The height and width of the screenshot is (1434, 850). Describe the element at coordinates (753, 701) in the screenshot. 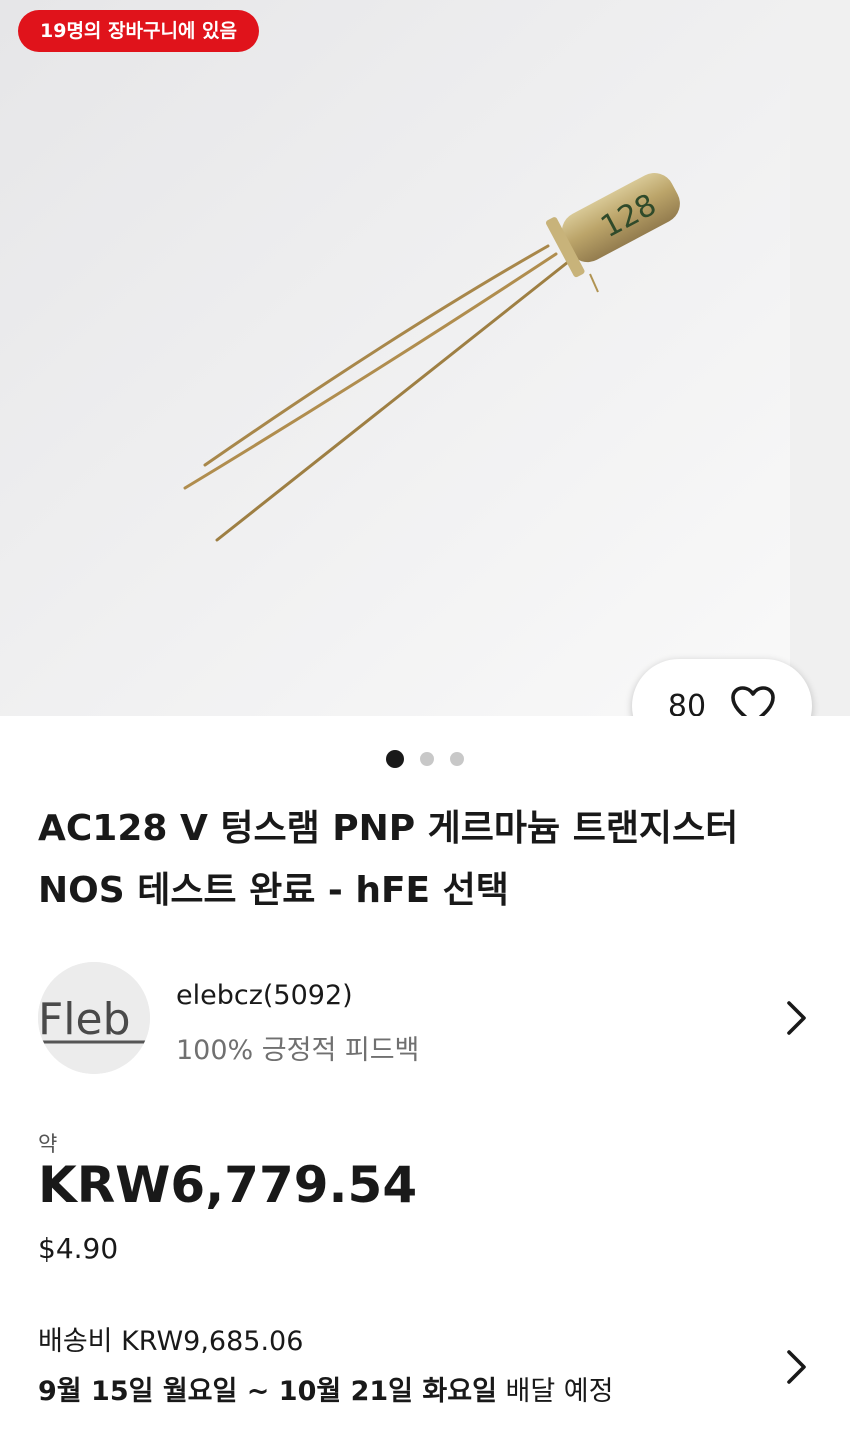

I see `heart-icon` at that location.